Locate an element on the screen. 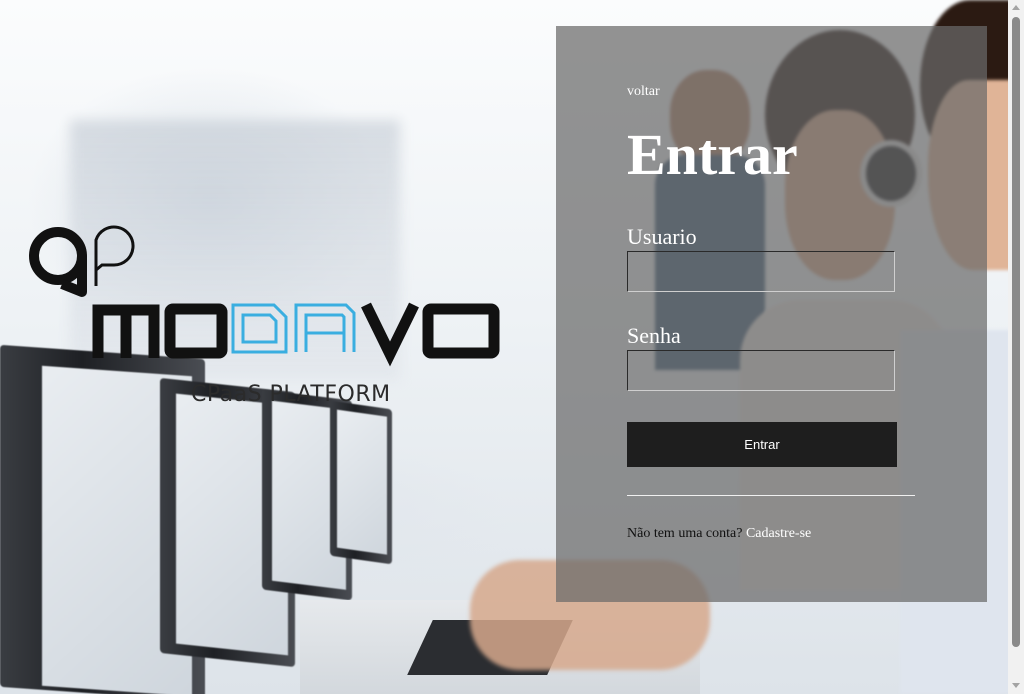  username-input is located at coordinates (761, 271).